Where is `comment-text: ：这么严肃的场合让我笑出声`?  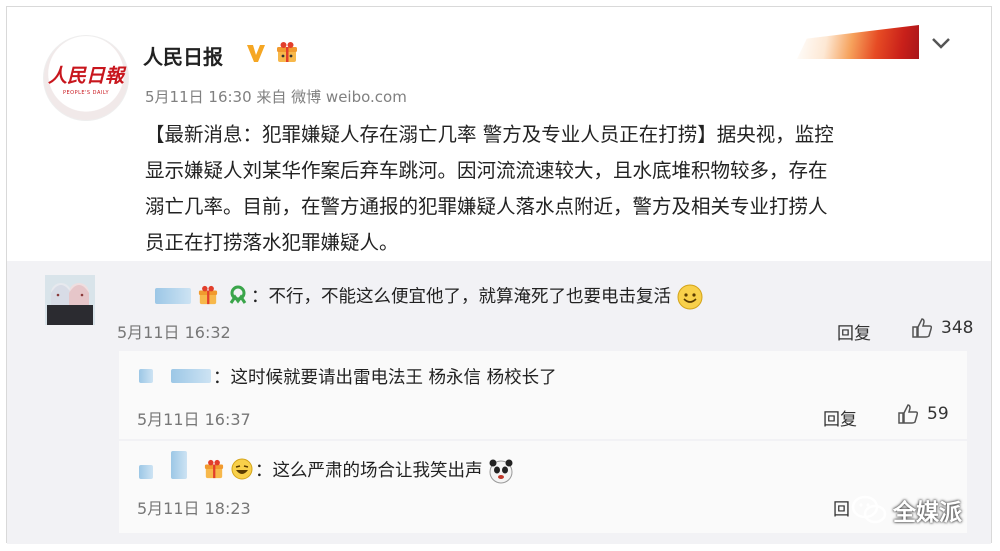
comment-text: ：这么严肃的场合让我笑出声 is located at coordinates (384, 470).